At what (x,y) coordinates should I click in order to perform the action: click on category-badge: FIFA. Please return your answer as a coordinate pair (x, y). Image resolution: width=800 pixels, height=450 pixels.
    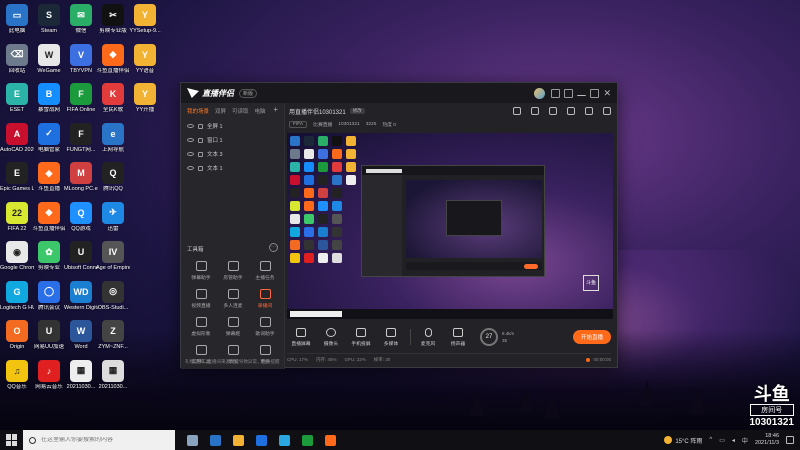
    Looking at the image, I should click on (298, 124).